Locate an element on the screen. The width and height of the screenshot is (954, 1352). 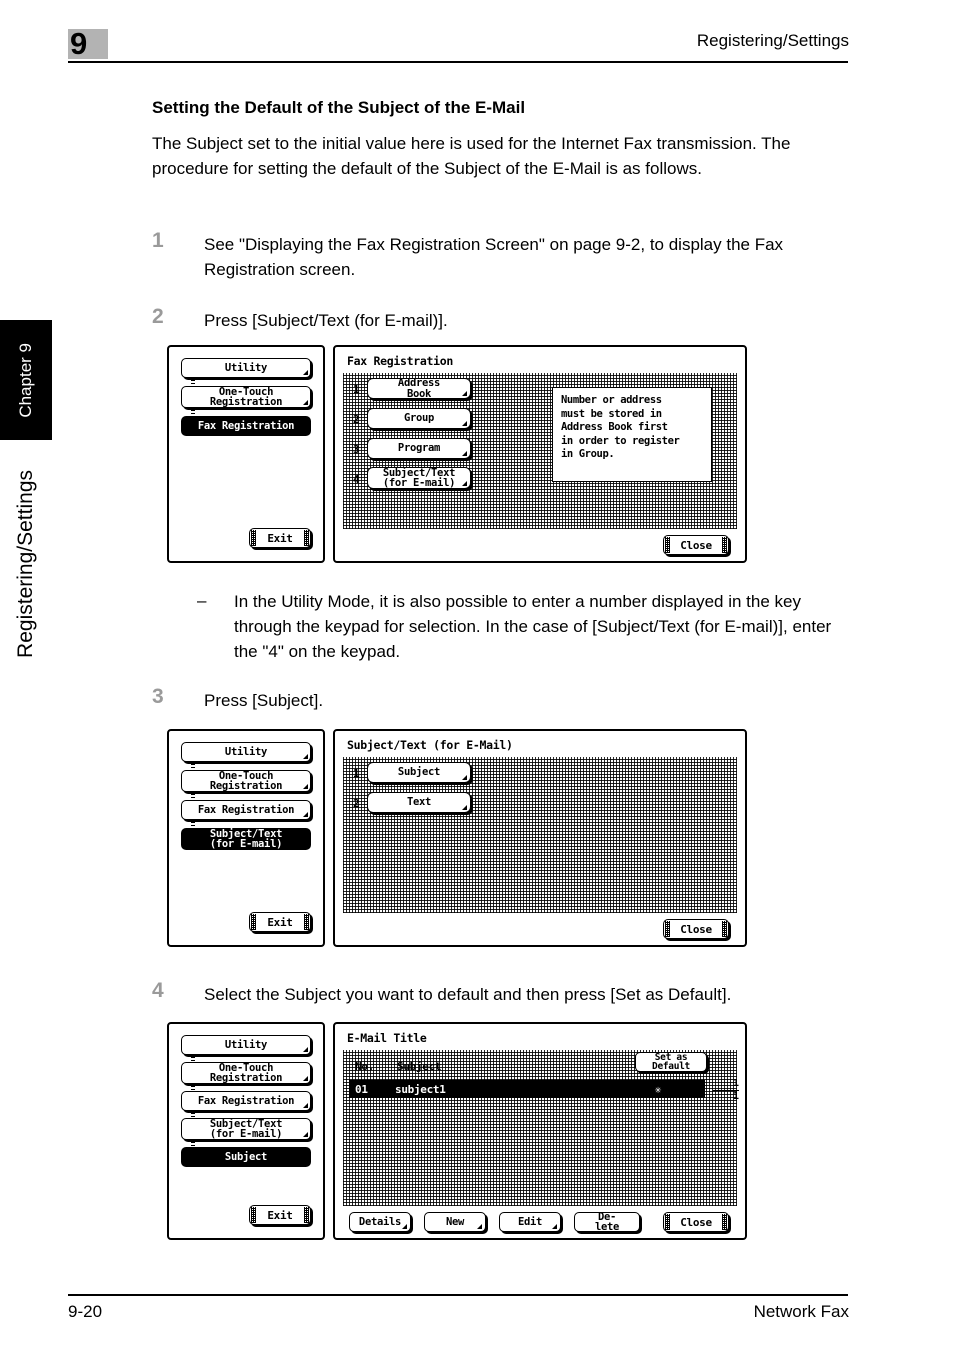
delete-button: De- lete is located at coordinates (607, 1221).